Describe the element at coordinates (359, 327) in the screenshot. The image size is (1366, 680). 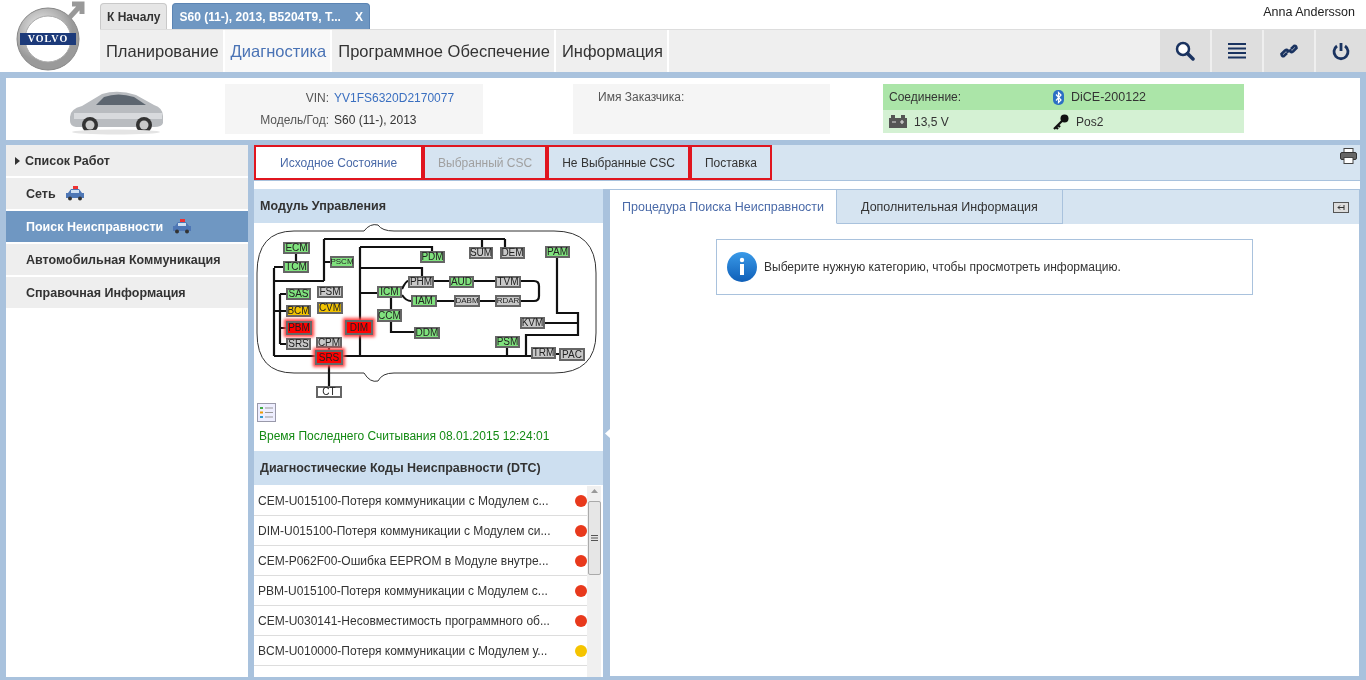
I see `module-node: DIM` at that location.